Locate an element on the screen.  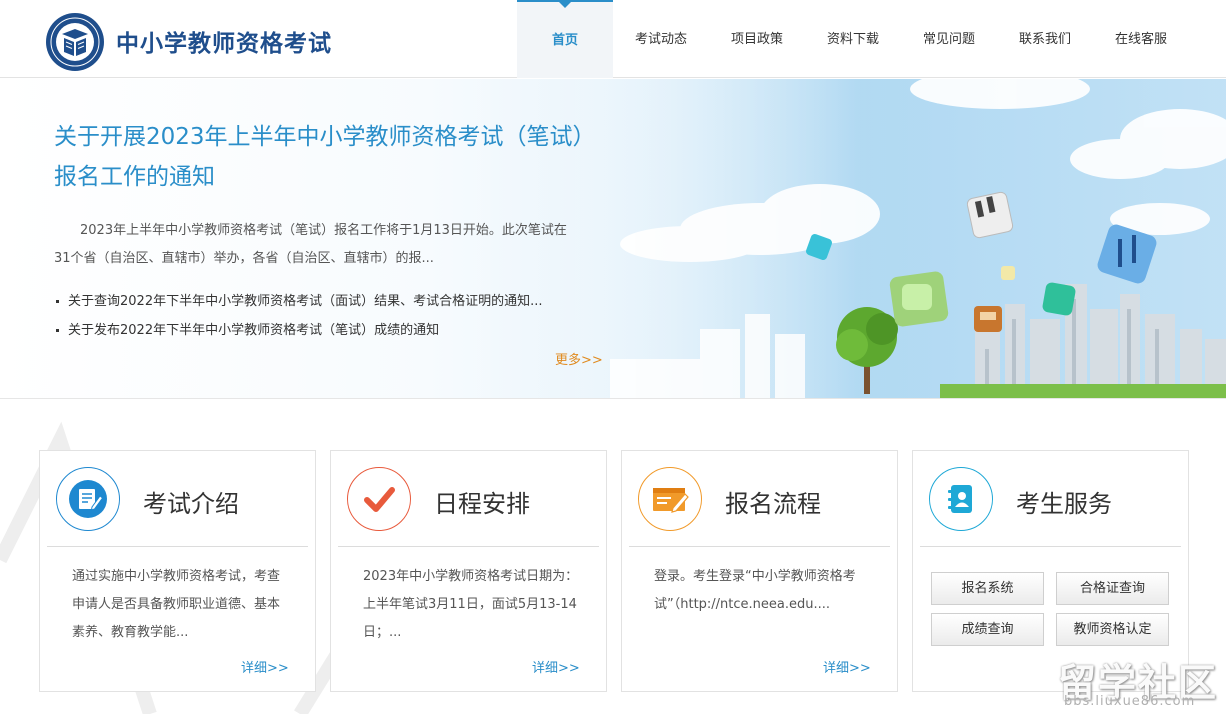
headline-news-link: 关于开展2023年上半年中小学教师资格考试（笔试）报名工作的通知 is located at coordinates (324, 157).